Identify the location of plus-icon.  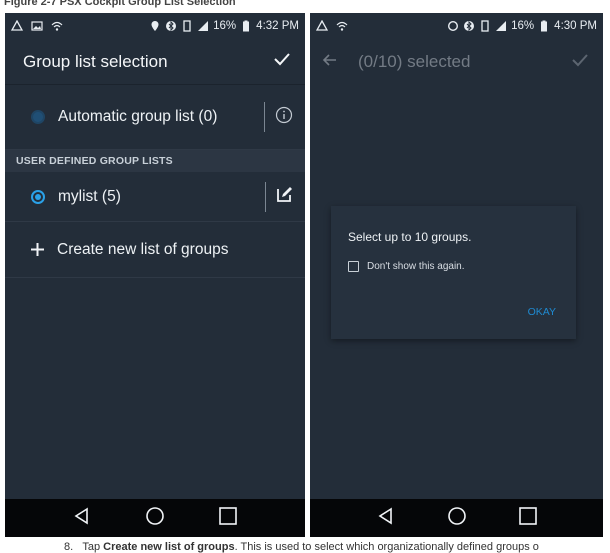
(37, 249).